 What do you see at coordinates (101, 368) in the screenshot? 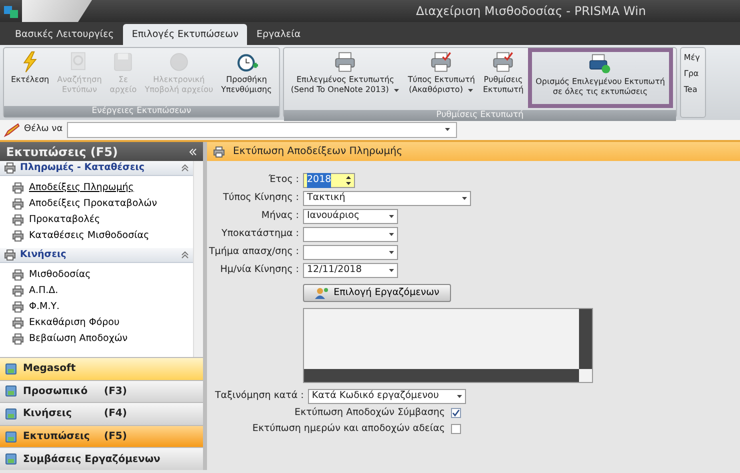
I see `nav-button: Megasoft` at bounding box center [101, 368].